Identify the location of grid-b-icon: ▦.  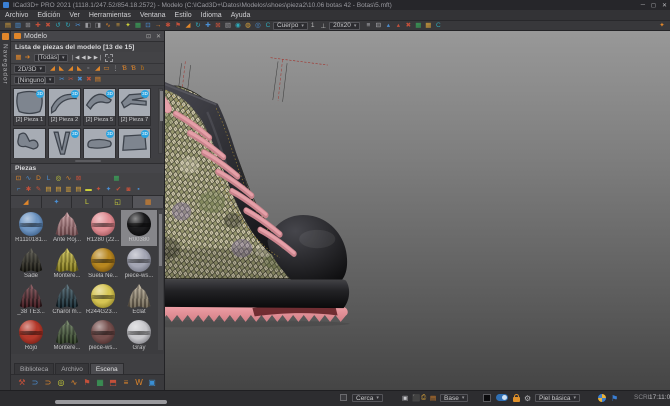
(428, 26).